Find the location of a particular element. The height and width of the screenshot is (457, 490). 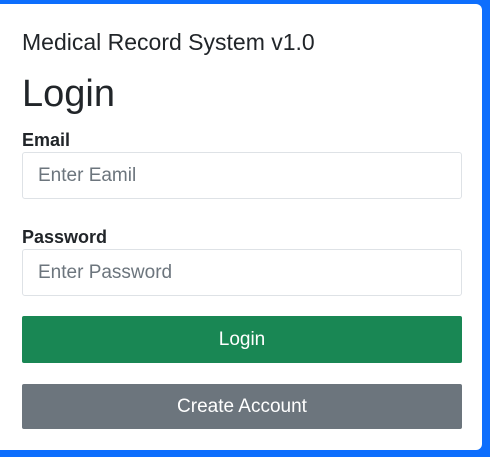

email-label: Email is located at coordinates (46, 140).